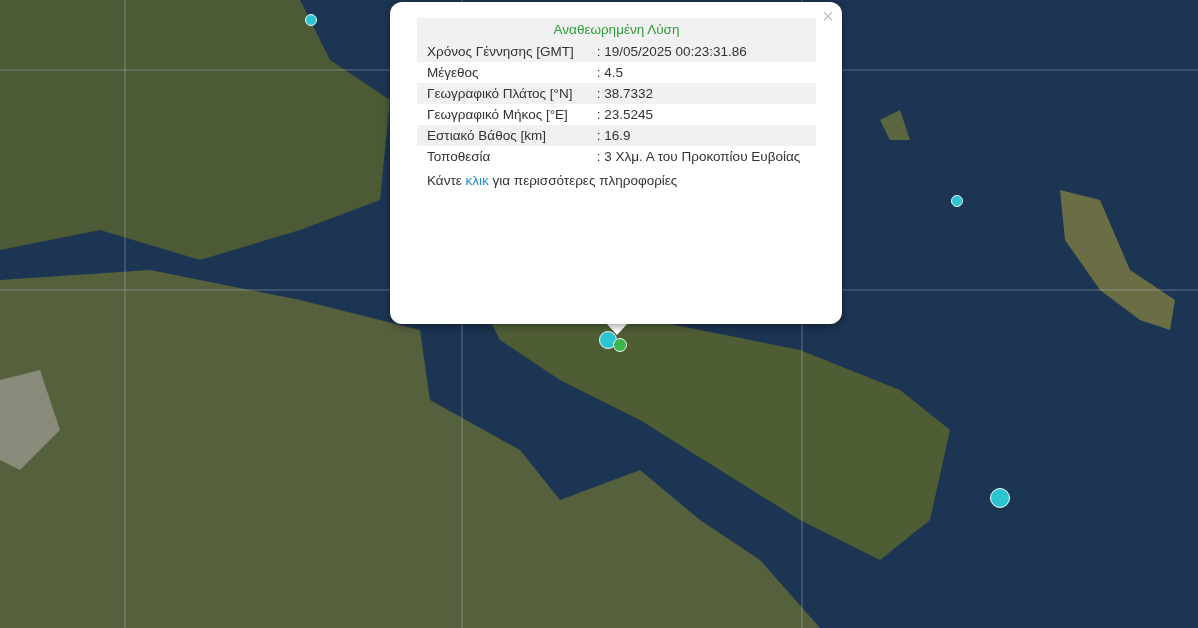  What do you see at coordinates (706, 135) in the screenshot?
I see `field-value: : 16.9` at bounding box center [706, 135].